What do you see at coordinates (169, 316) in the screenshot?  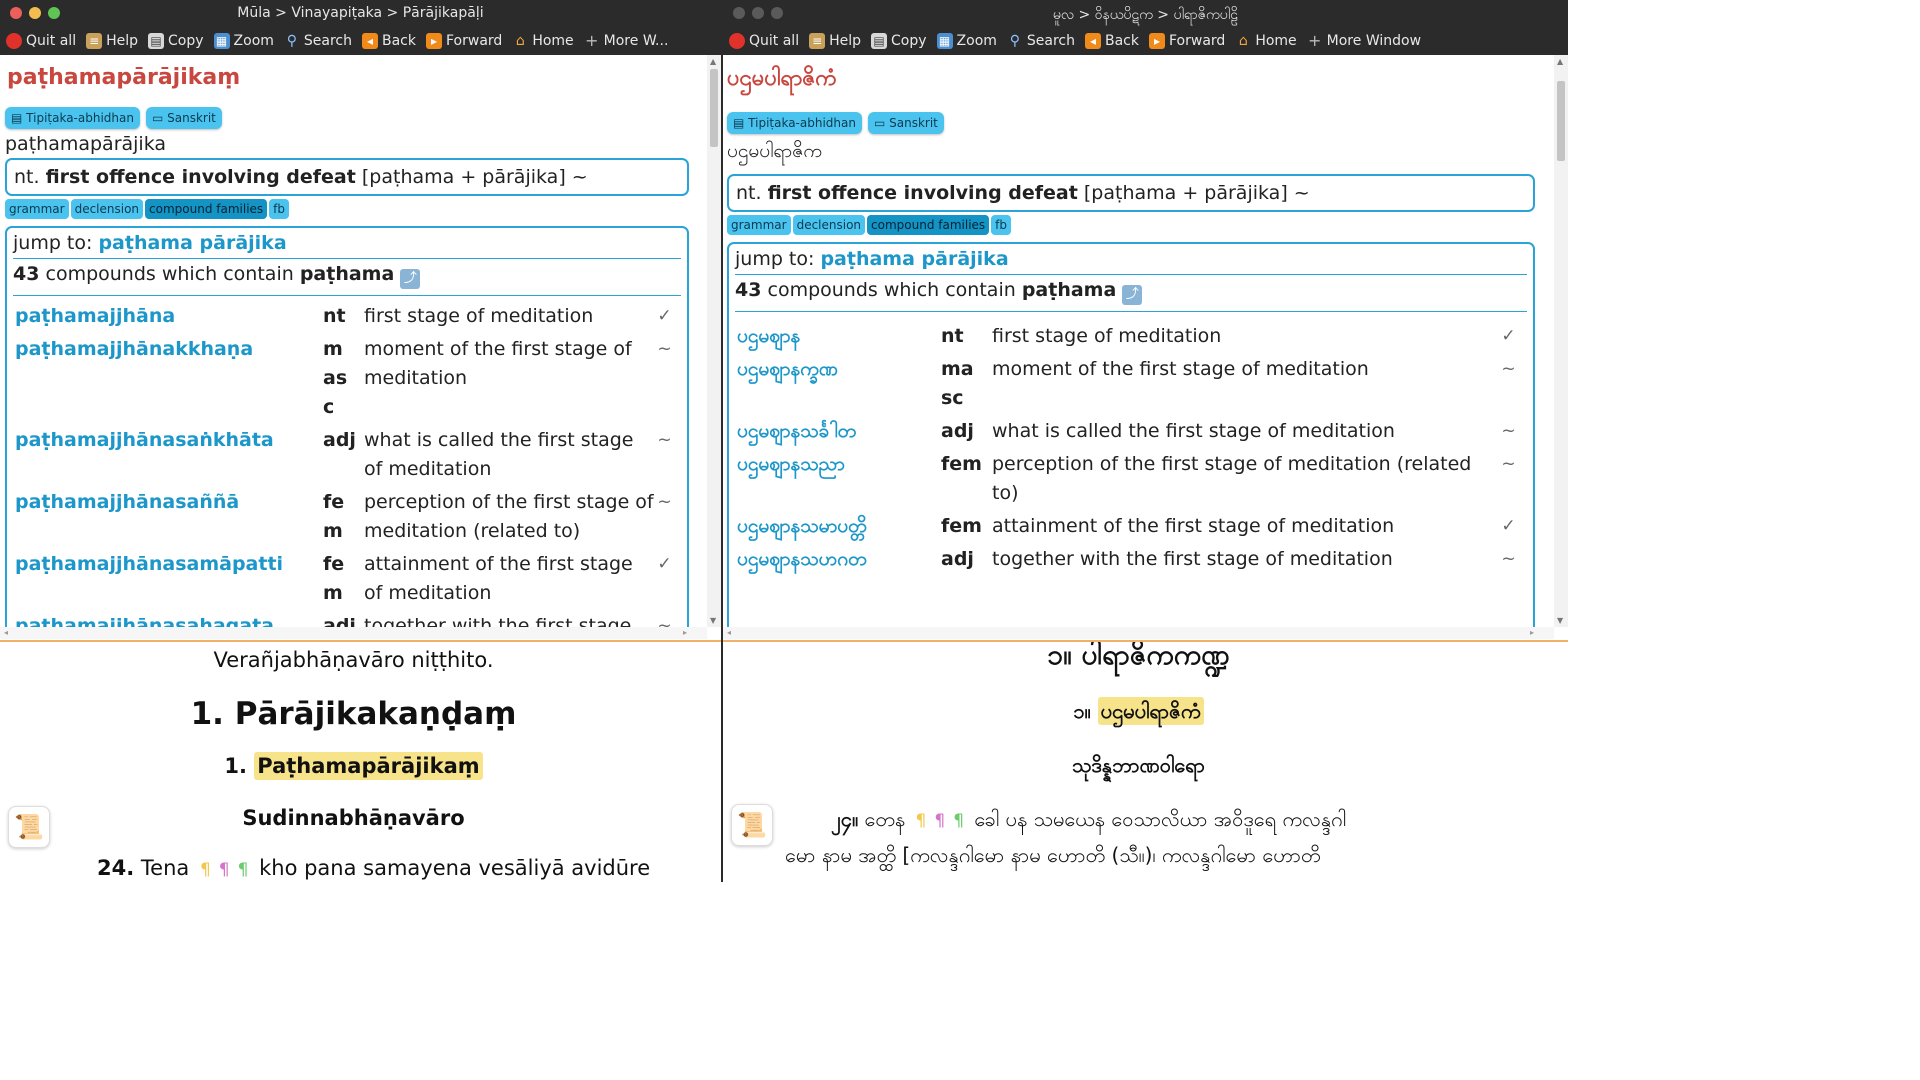 I see `compound-word: paṭhamajjhāna` at bounding box center [169, 316].